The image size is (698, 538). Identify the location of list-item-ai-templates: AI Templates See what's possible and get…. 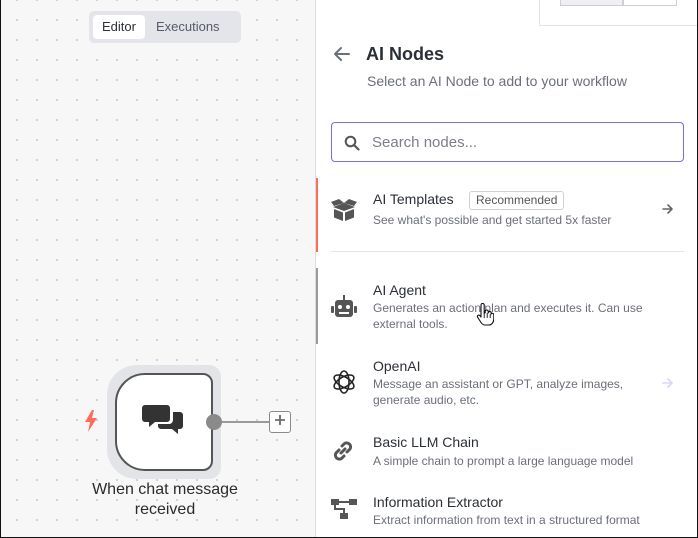
(507, 215).